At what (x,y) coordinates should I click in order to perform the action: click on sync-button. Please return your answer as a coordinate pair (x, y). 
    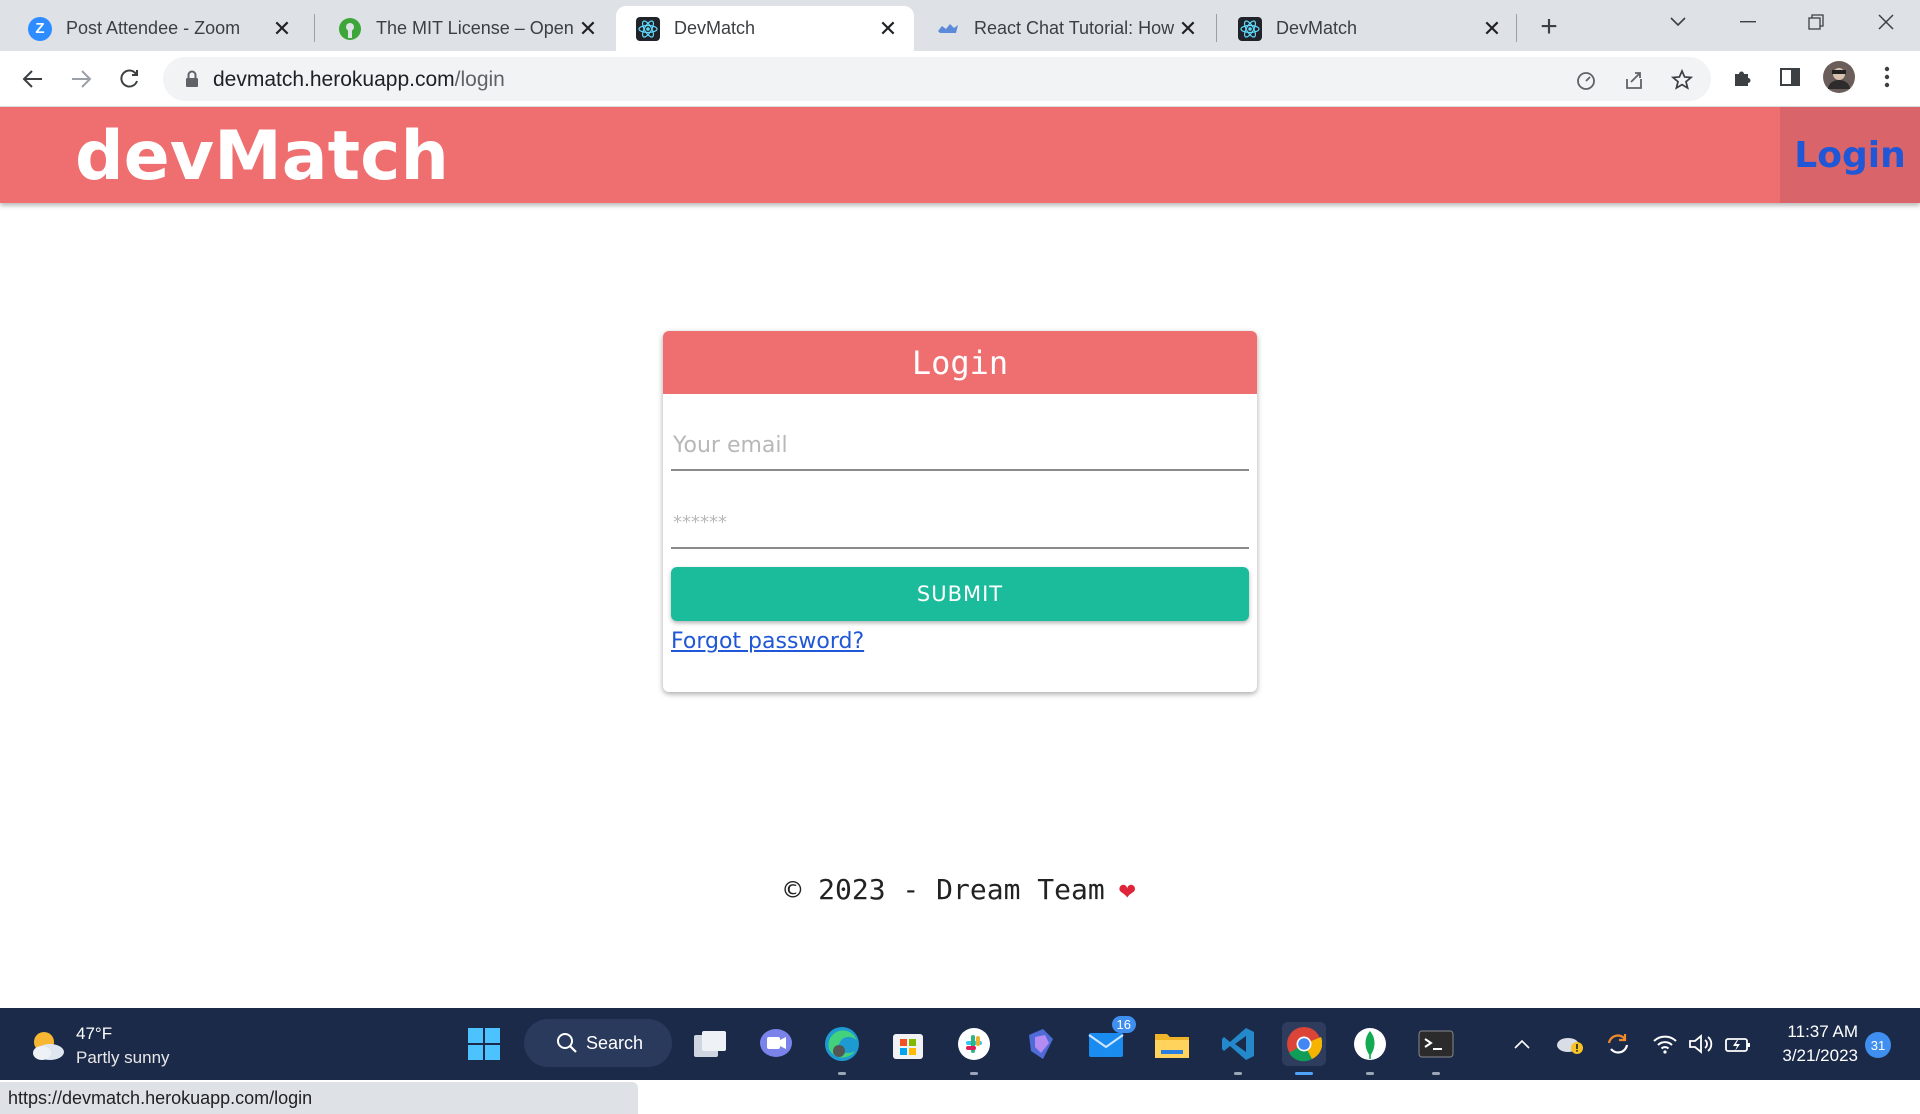
    Looking at the image, I should click on (1618, 1044).